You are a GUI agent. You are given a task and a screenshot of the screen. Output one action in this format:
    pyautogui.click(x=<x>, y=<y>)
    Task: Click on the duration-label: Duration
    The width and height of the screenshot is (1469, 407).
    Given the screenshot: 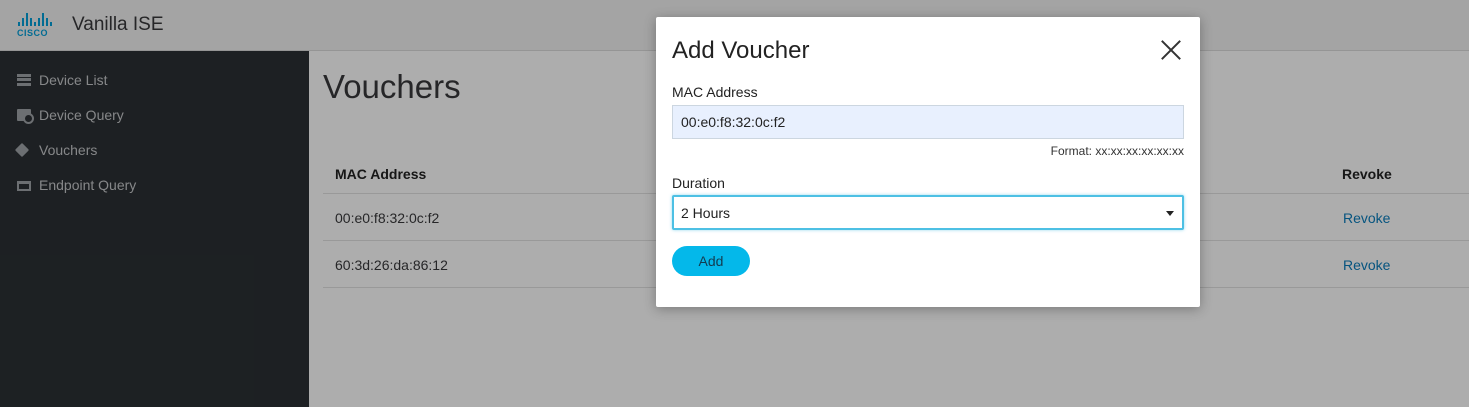 What is the action you would take?
    pyautogui.click(x=698, y=183)
    